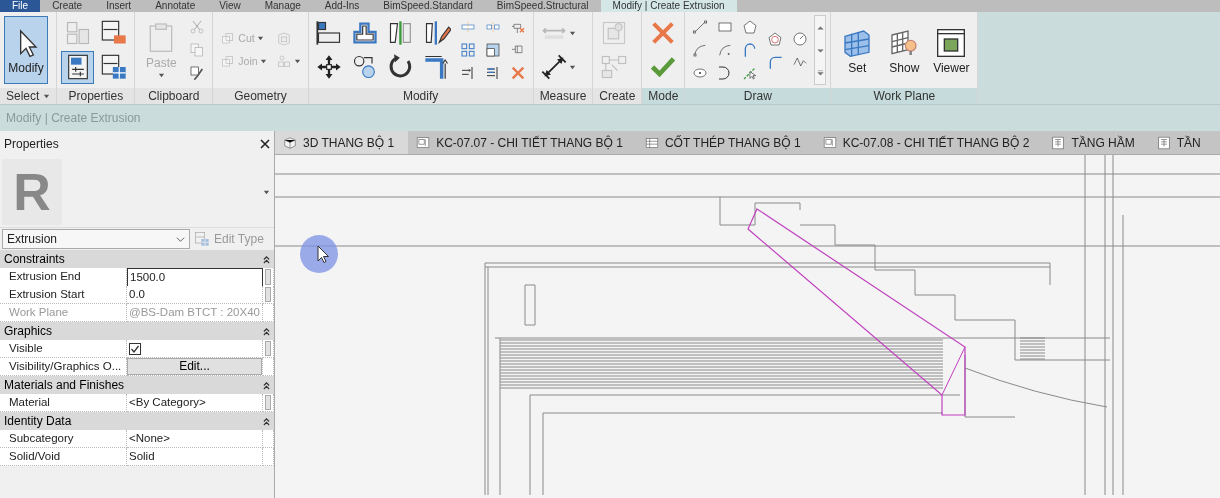 Image resolution: width=1220 pixels, height=498 pixels. Describe the element at coordinates (63, 457) in the screenshot. I see `property-name: Solid/Void` at that location.